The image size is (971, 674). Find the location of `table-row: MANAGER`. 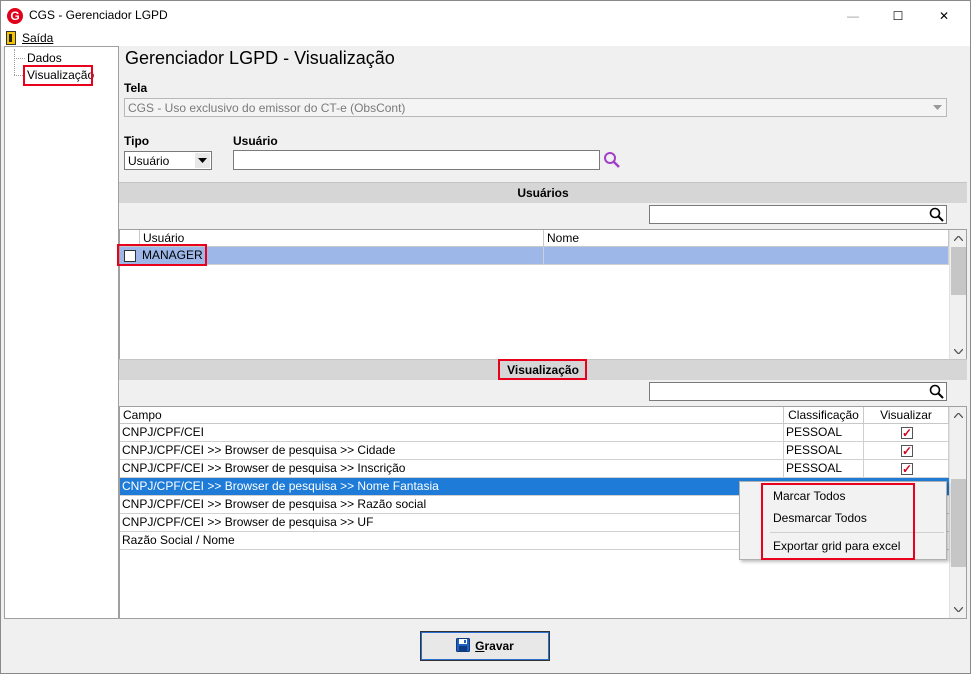

table-row: MANAGER is located at coordinates (534, 256).